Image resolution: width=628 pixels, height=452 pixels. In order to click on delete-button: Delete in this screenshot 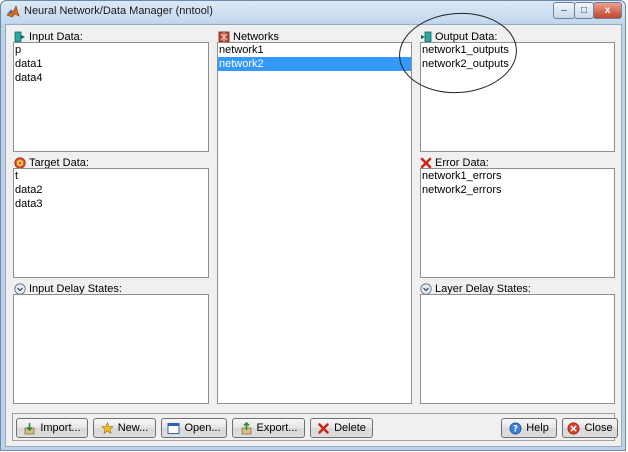, I will do `click(341, 428)`.